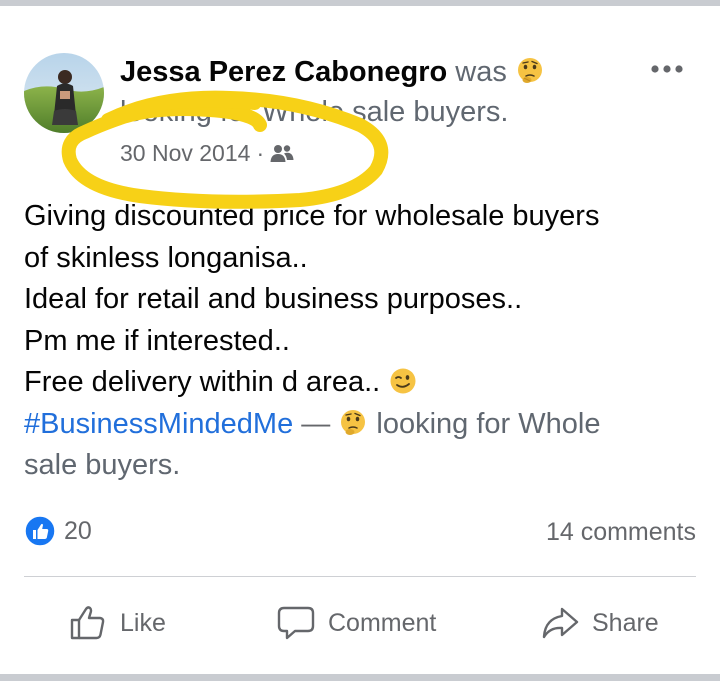 The width and height of the screenshot is (720, 681). Describe the element at coordinates (488, 423) in the screenshot. I see `feeling-repeat: looking for Whole` at that location.